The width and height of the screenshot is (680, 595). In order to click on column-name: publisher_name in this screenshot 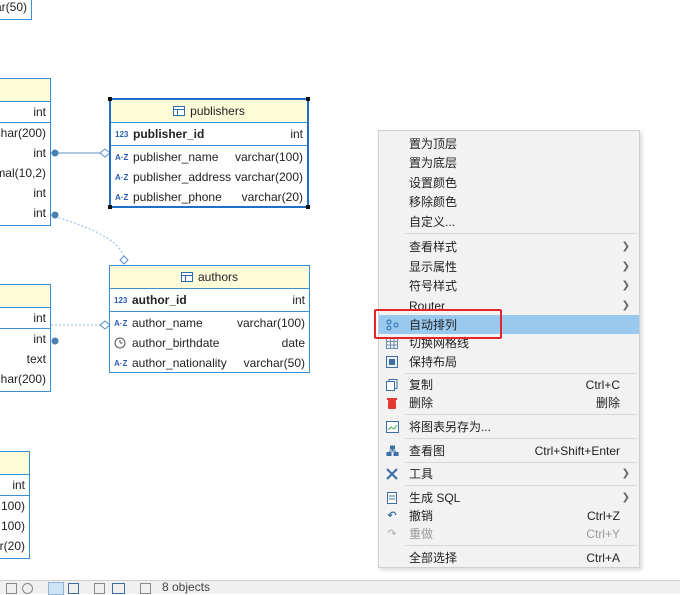, I will do `click(176, 157)`.